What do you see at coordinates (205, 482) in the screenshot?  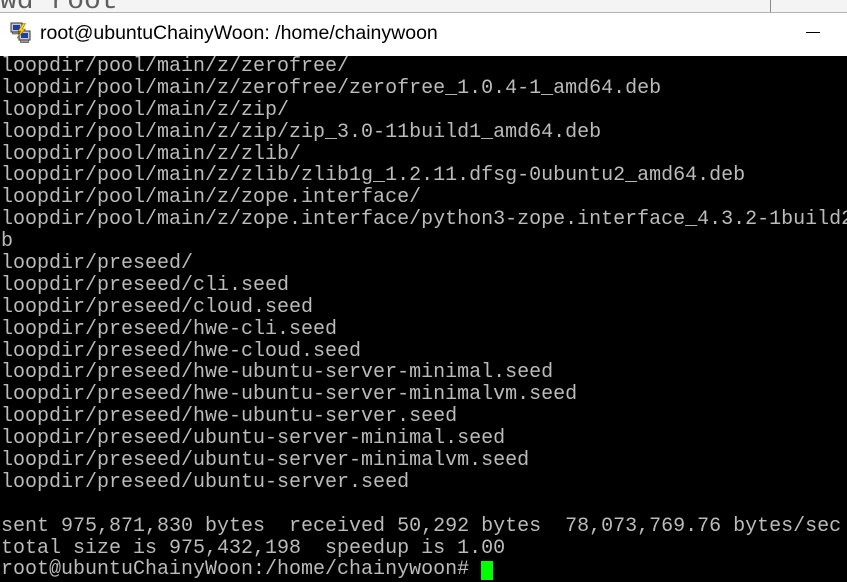 I see `terminal-line: loopdir/preseed/ubuntu-server.seed` at bounding box center [205, 482].